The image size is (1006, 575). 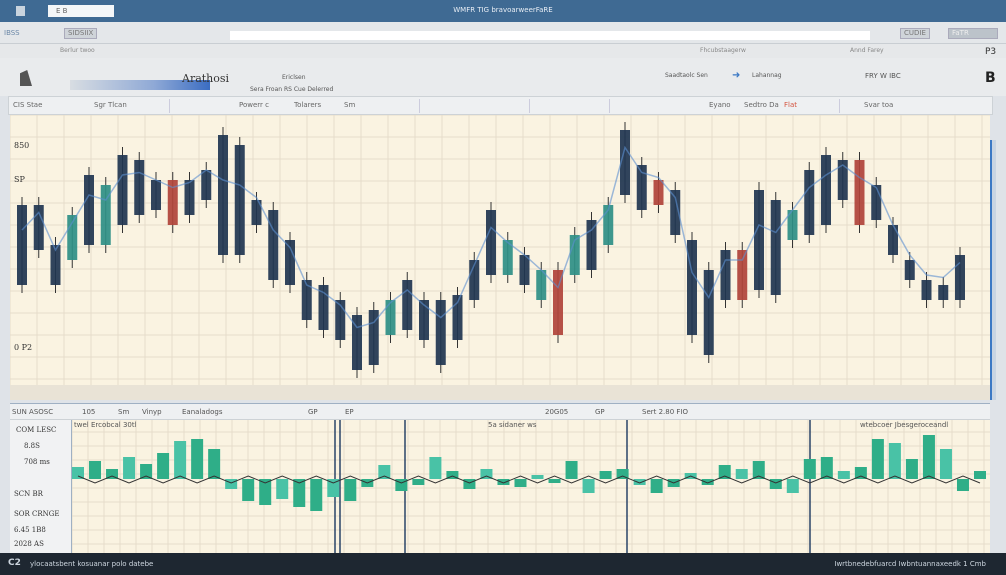 What do you see at coordinates (88, 412) in the screenshot?
I see `header-item: 105` at bounding box center [88, 412].